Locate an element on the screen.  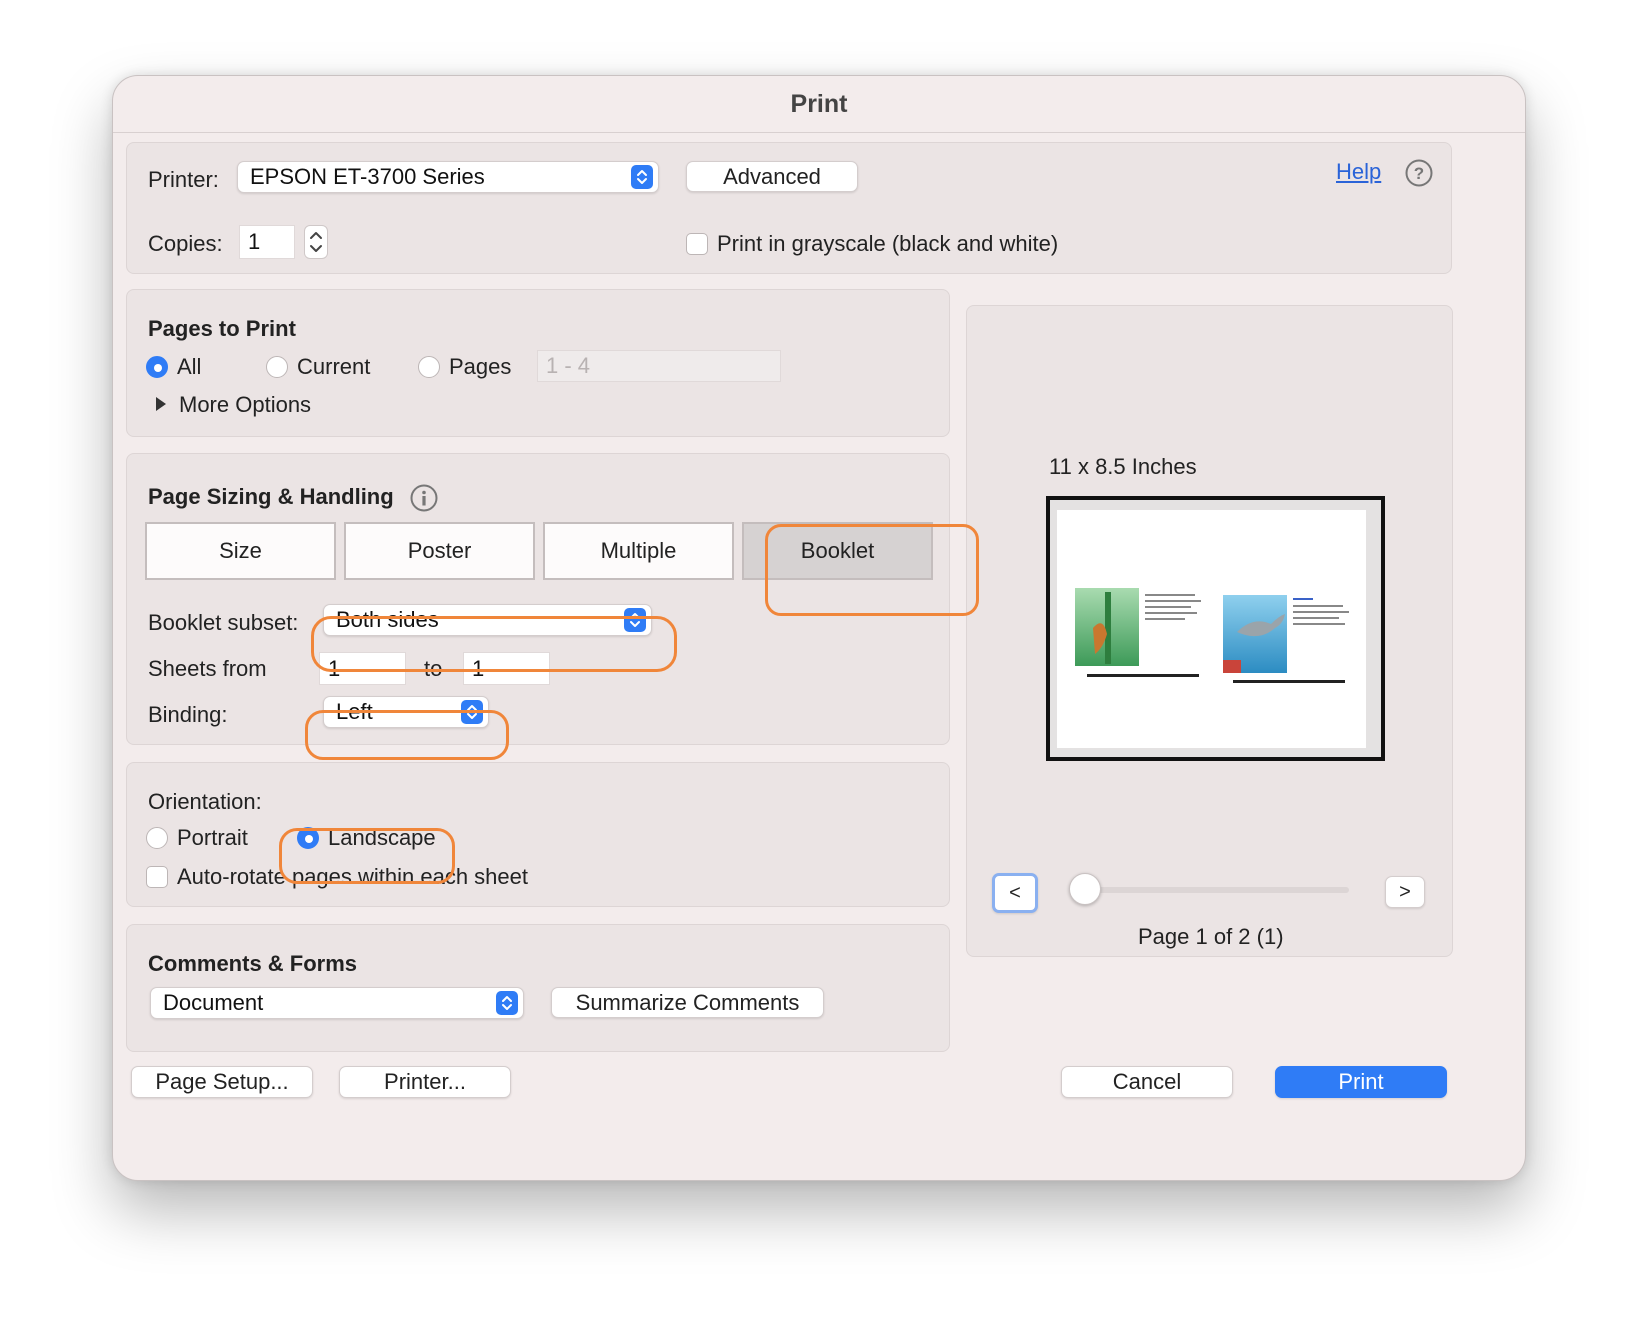
orientation-heading: Orientation: is located at coordinates (205, 801).